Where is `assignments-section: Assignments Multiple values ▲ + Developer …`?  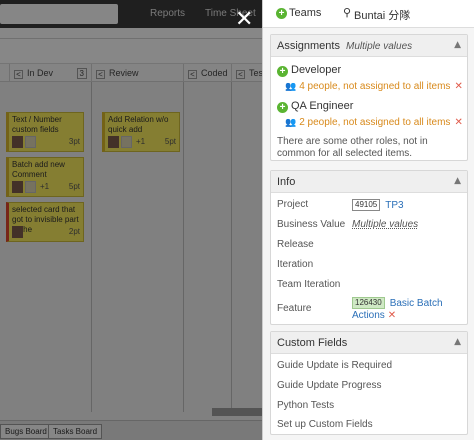 assignments-section: Assignments Multiple values ▲ + Developer … is located at coordinates (369, 97).